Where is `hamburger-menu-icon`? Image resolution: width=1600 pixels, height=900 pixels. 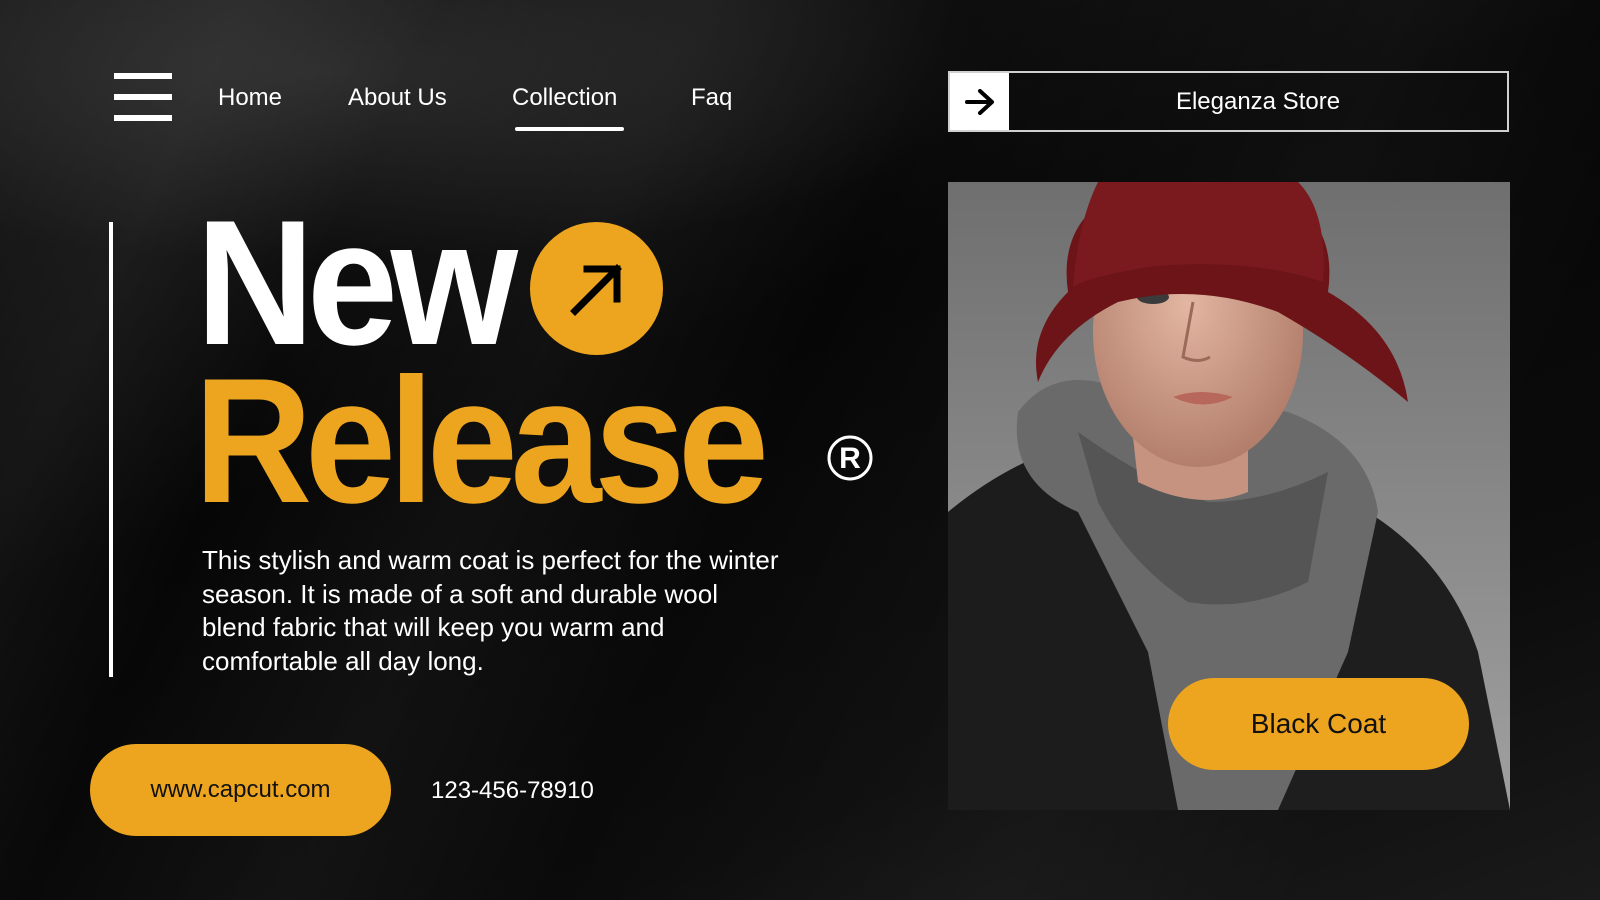
hamburger-menu-icon is located at coordinates (143, 97).